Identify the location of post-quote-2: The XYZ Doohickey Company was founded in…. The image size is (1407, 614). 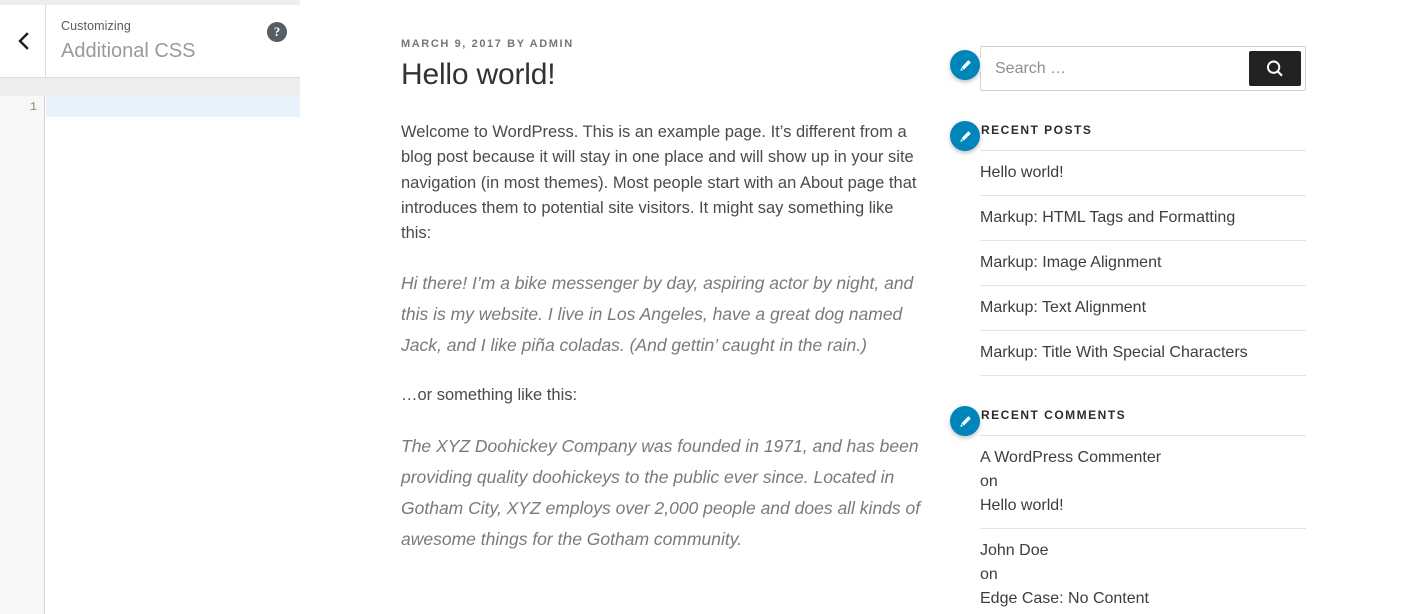
(661, 492).